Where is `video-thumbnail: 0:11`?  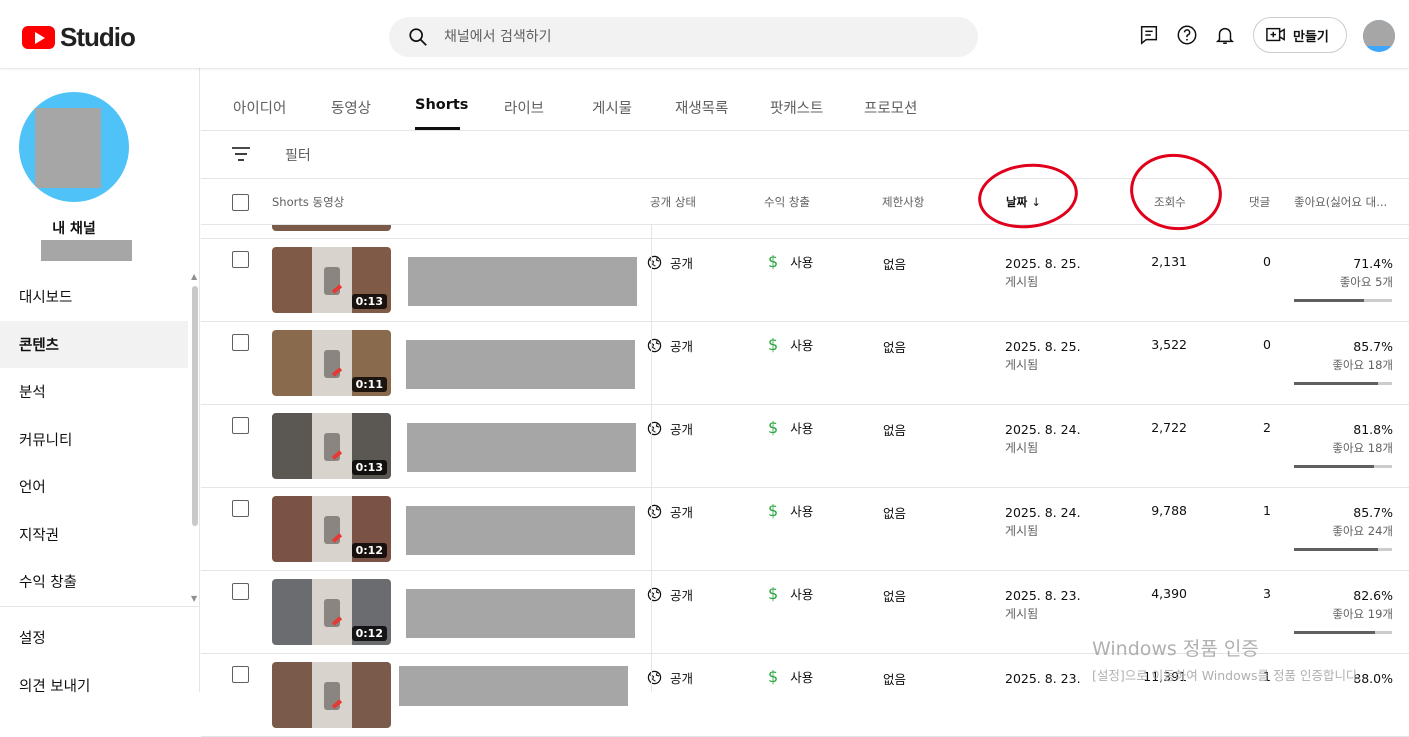 video-thumbnail: 0:11 is located at coordinates (331, 363).